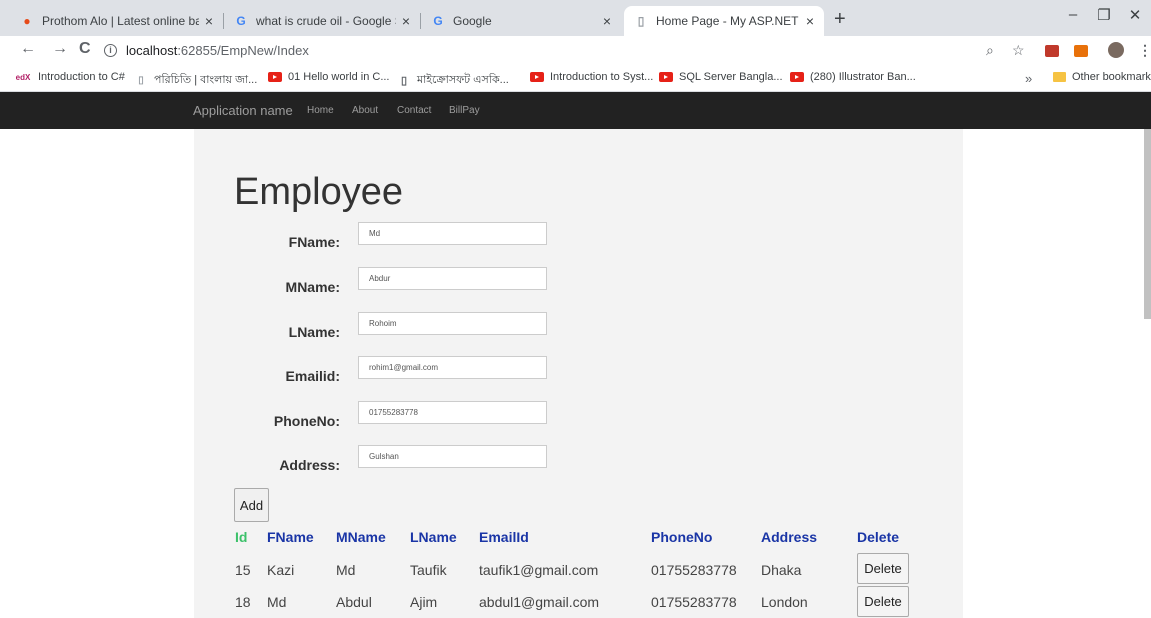 This screenshot has height=618, width=1151. I want to click on page-title: Employee, so click(318, 192).